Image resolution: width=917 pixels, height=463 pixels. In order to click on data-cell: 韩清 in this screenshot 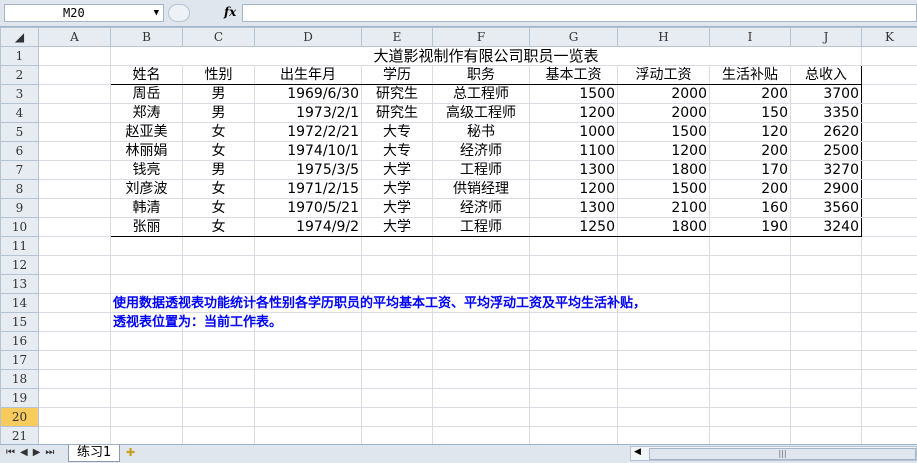, I will do `click(146, 208)`.